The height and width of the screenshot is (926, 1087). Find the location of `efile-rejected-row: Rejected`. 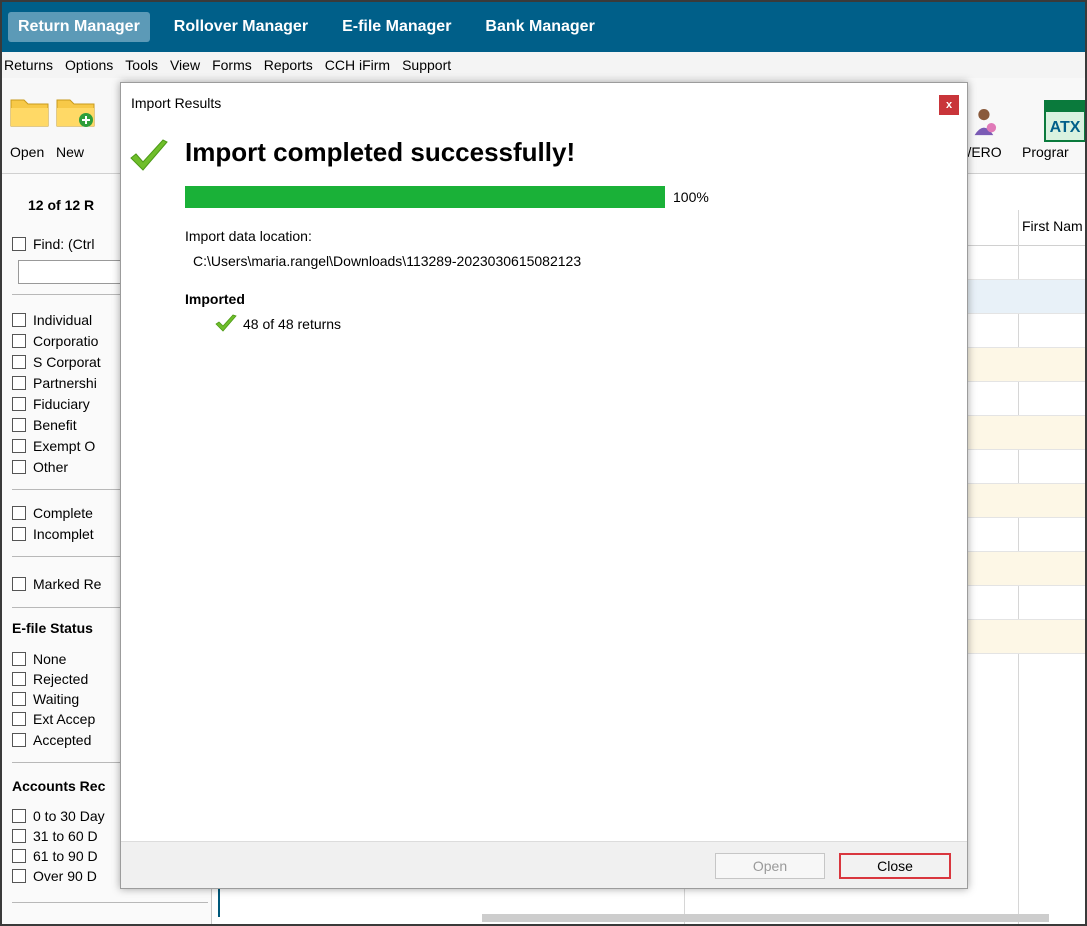

efile-rejected-row: Rejected is located at coordinates (50, 679).